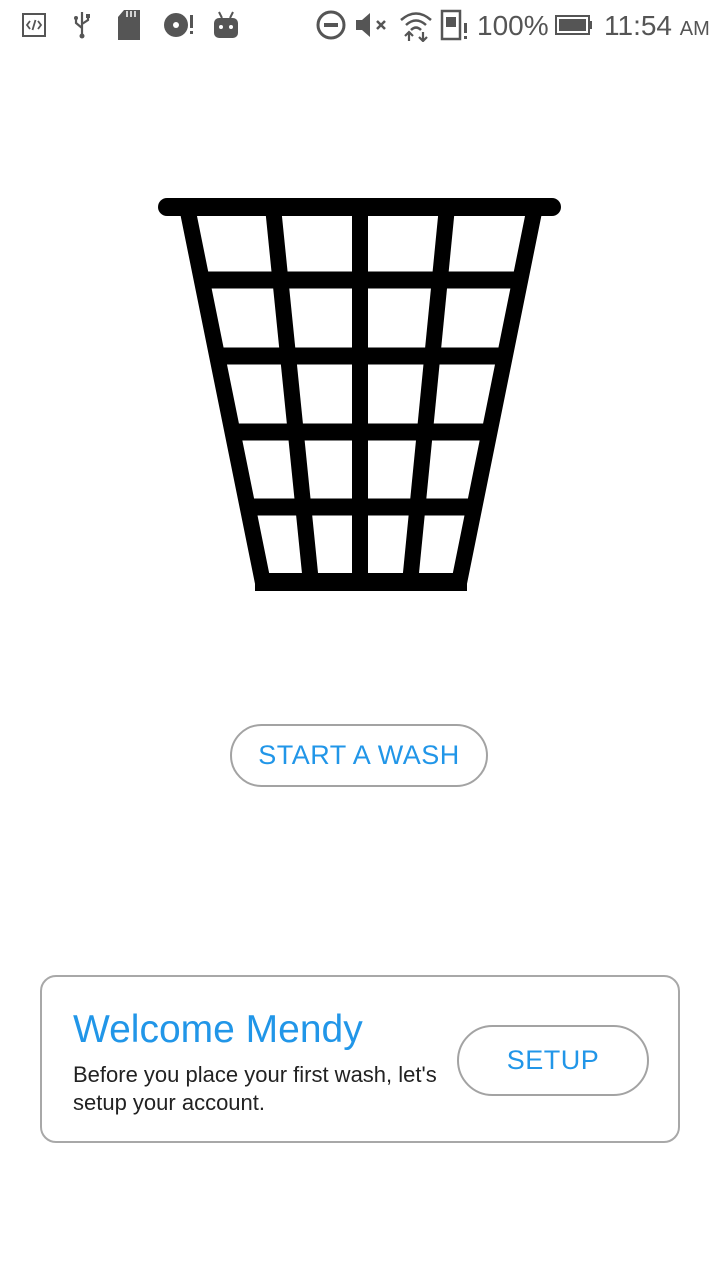 This screenshot has width=720, height=1280. Describe the element at coordinates (34, 25) in the screenshot. I see `developer-mode-icon` at that location.